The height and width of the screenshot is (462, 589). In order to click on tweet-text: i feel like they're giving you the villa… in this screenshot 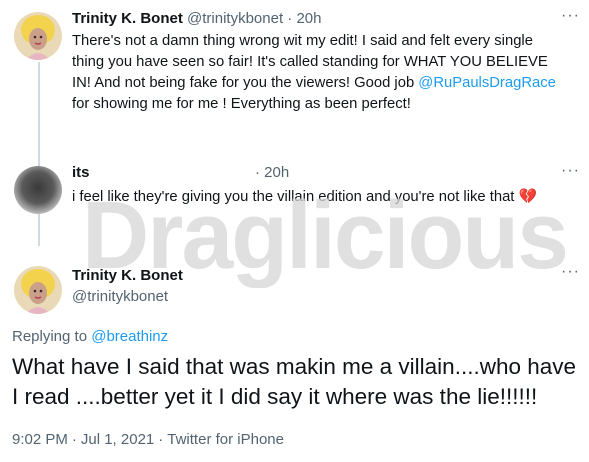, I will do `click(319, 197)`.